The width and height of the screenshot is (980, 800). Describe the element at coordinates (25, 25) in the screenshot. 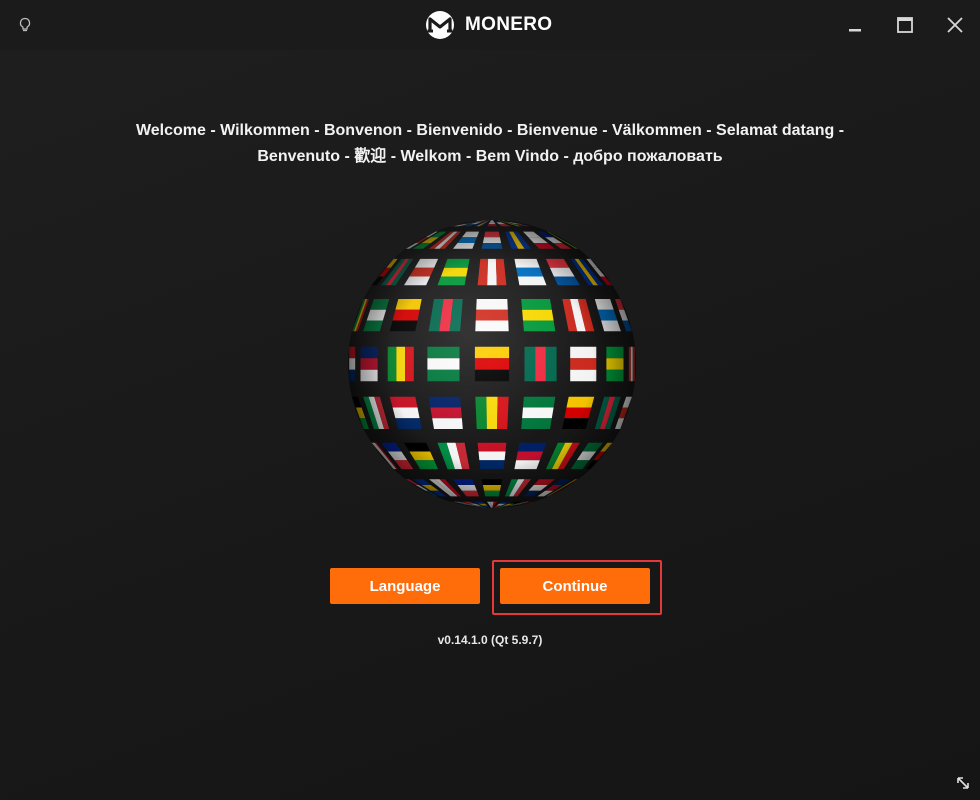

I see `lightbulb-icon` at that location.